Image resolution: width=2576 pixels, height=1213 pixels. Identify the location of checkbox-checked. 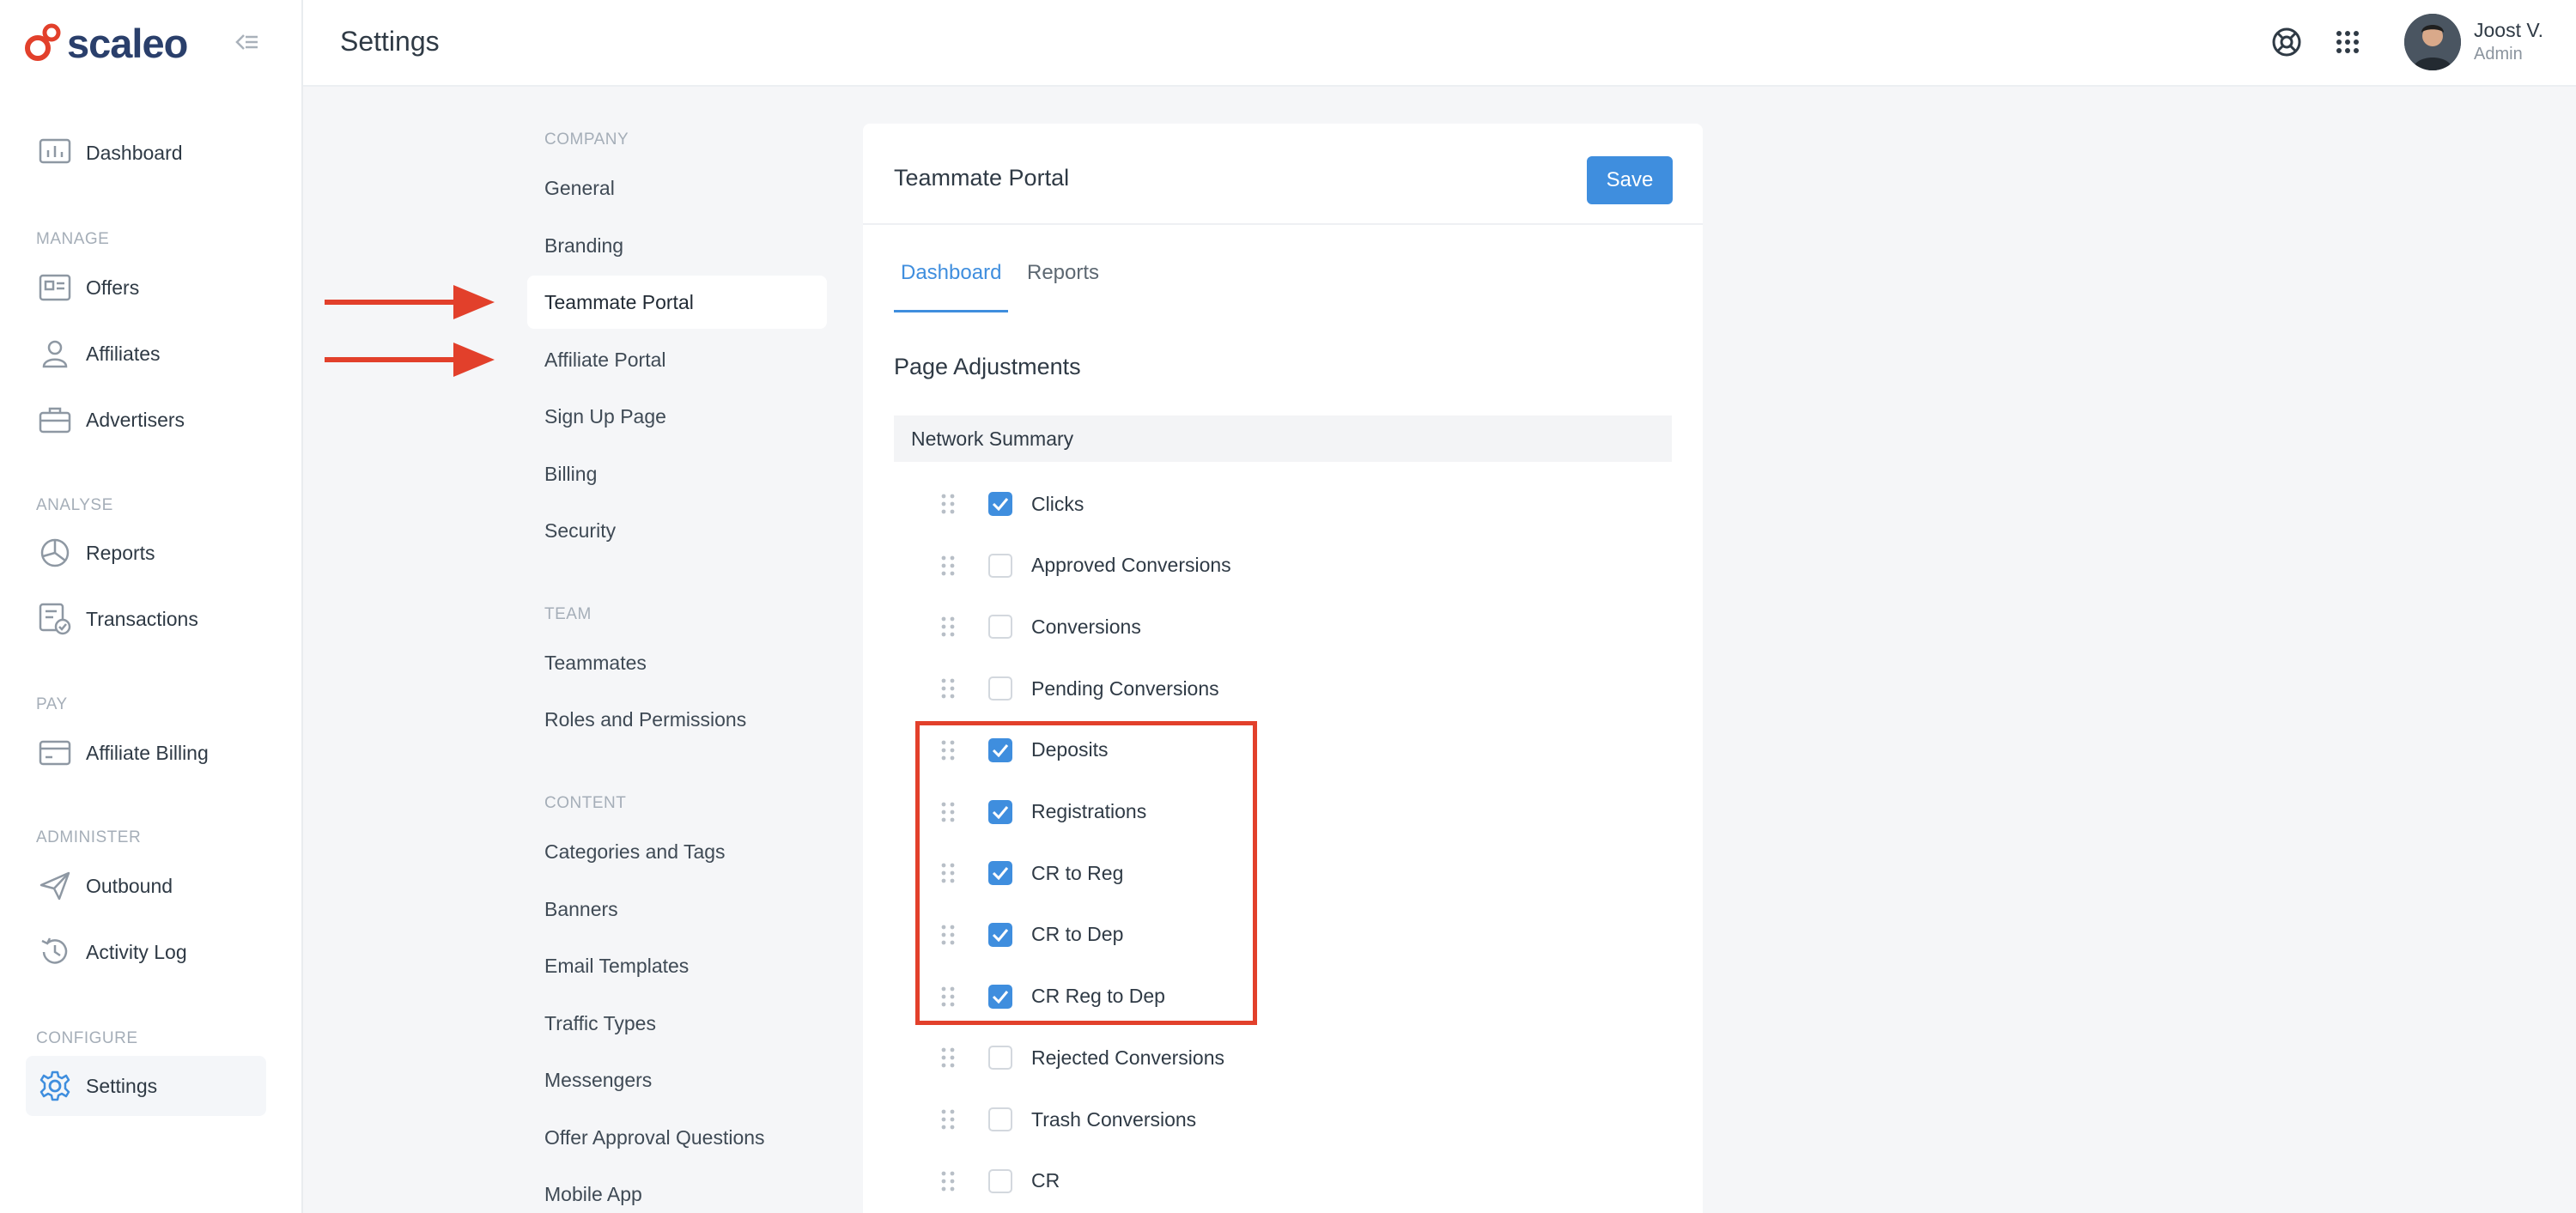
(1000, 504).